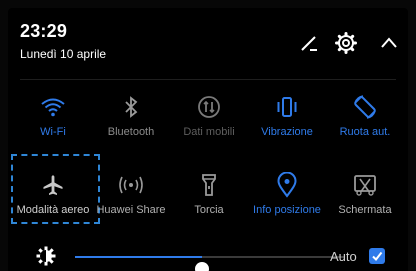 The image size is (416, 271). I want to click on chevron-up-icon, so click(389, 43).